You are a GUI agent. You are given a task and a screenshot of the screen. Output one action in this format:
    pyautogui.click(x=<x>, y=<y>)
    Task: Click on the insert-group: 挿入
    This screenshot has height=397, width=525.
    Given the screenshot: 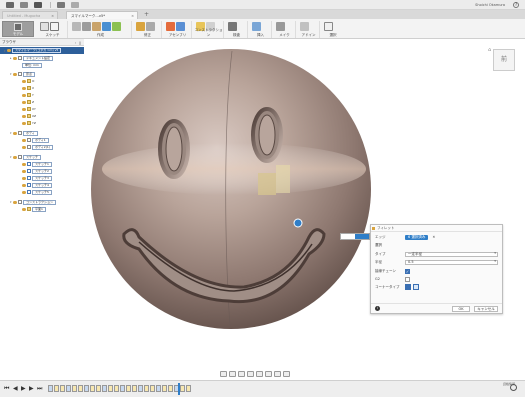 What is the action you would take?
    pyautogui.click(x=261, y=29)
    